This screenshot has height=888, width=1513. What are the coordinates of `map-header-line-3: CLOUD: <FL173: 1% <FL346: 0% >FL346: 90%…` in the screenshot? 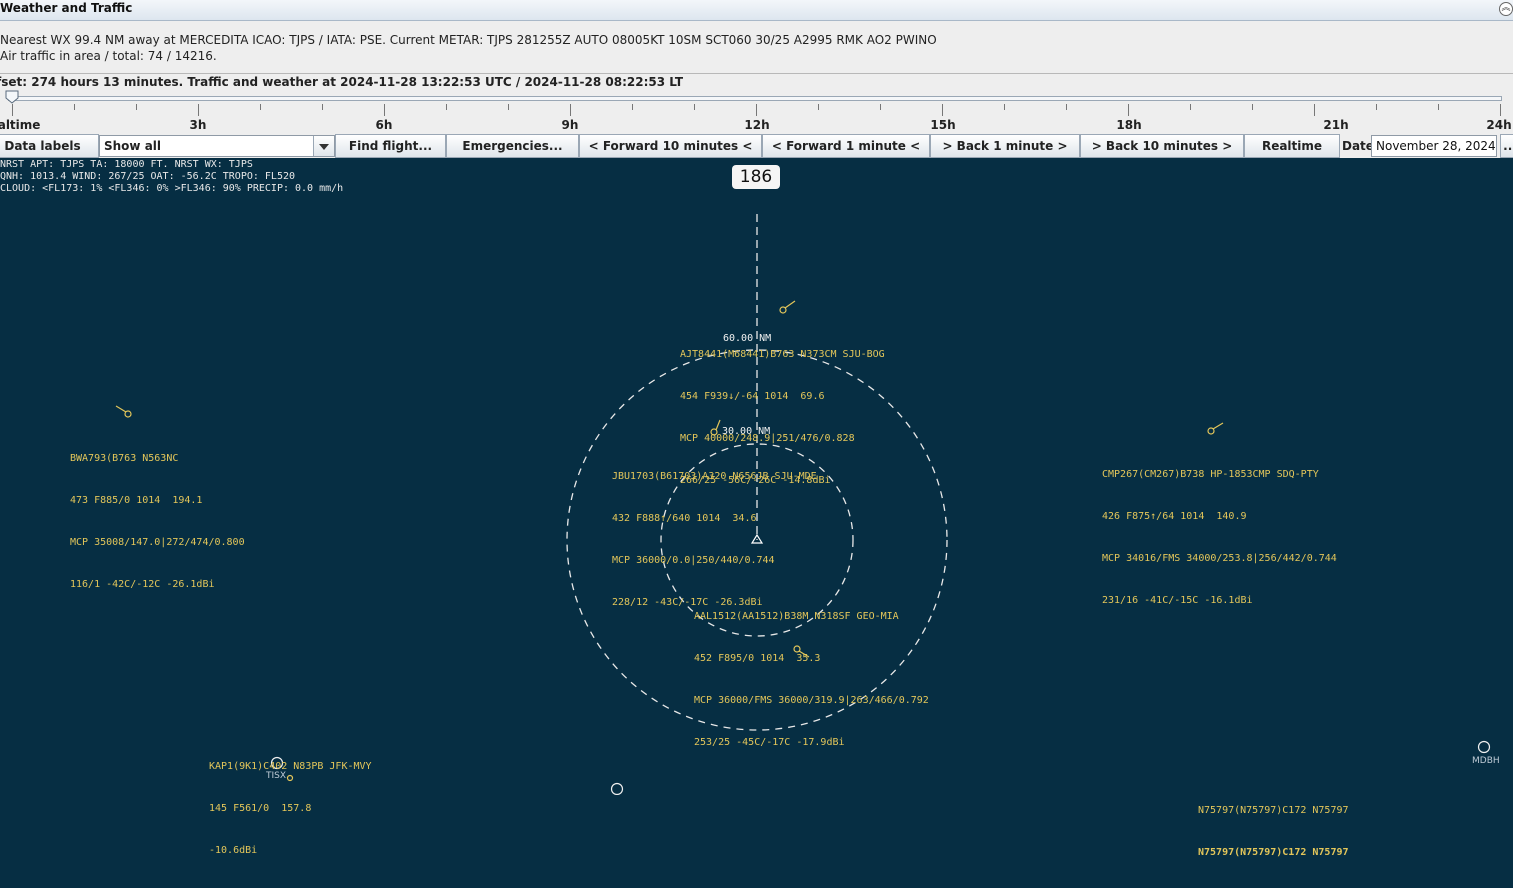 It's located at (172, 188).